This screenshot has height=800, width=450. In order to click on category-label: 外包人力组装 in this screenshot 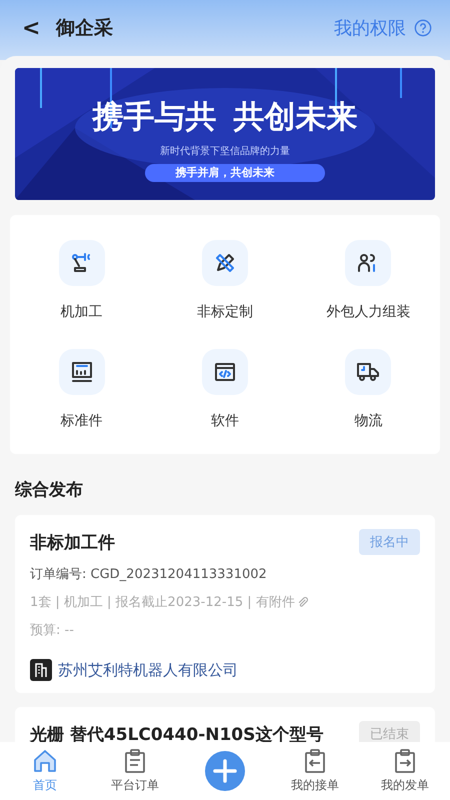, I will do `click(368, 312)`.